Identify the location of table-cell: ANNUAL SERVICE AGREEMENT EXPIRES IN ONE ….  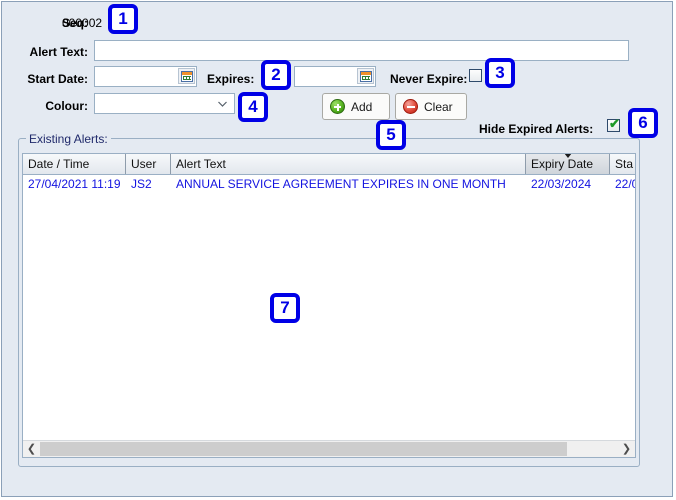
(341, 184).